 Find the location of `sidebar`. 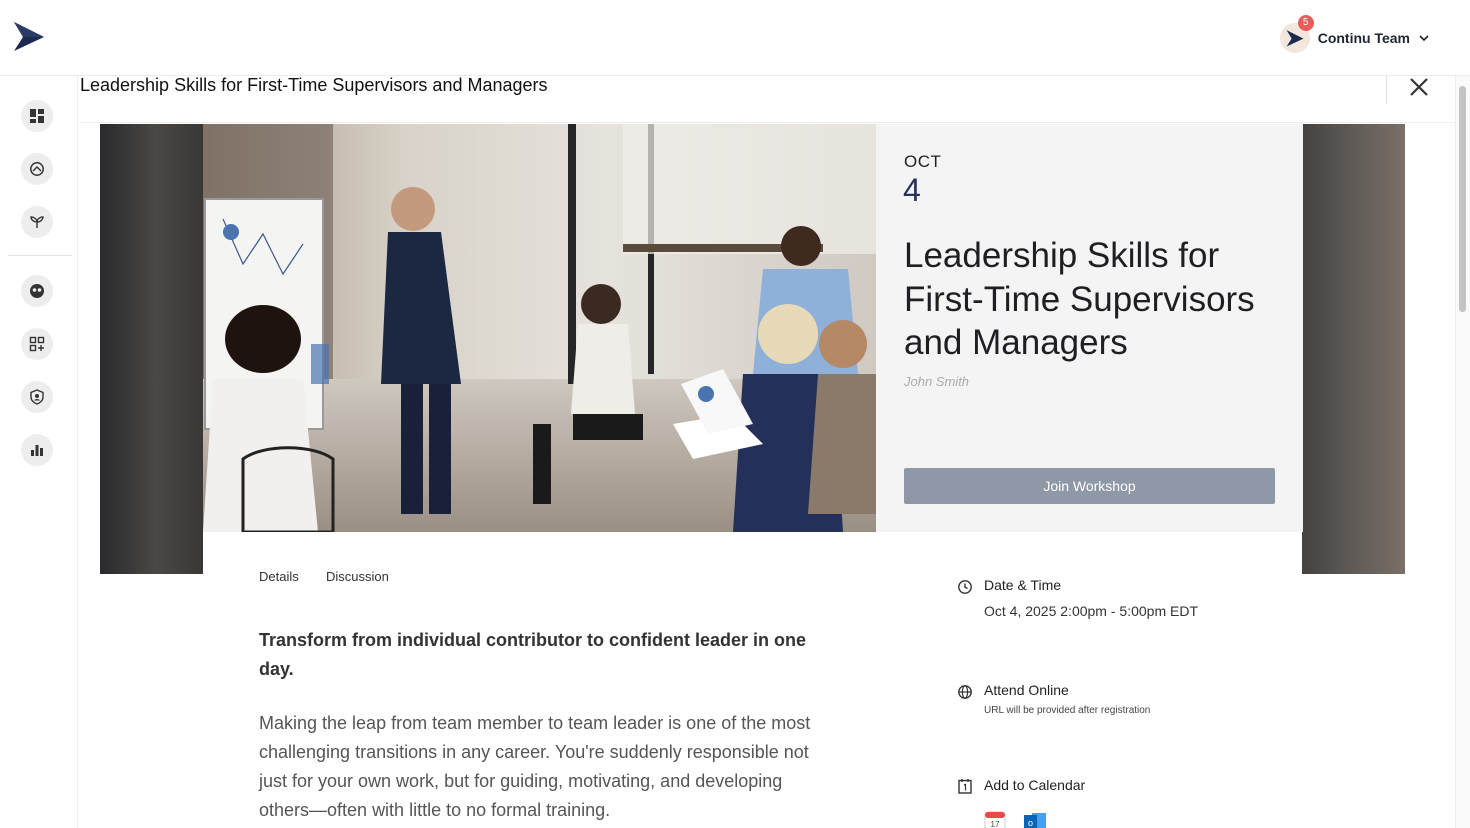

sidebar is located at coordinates (39, 452).